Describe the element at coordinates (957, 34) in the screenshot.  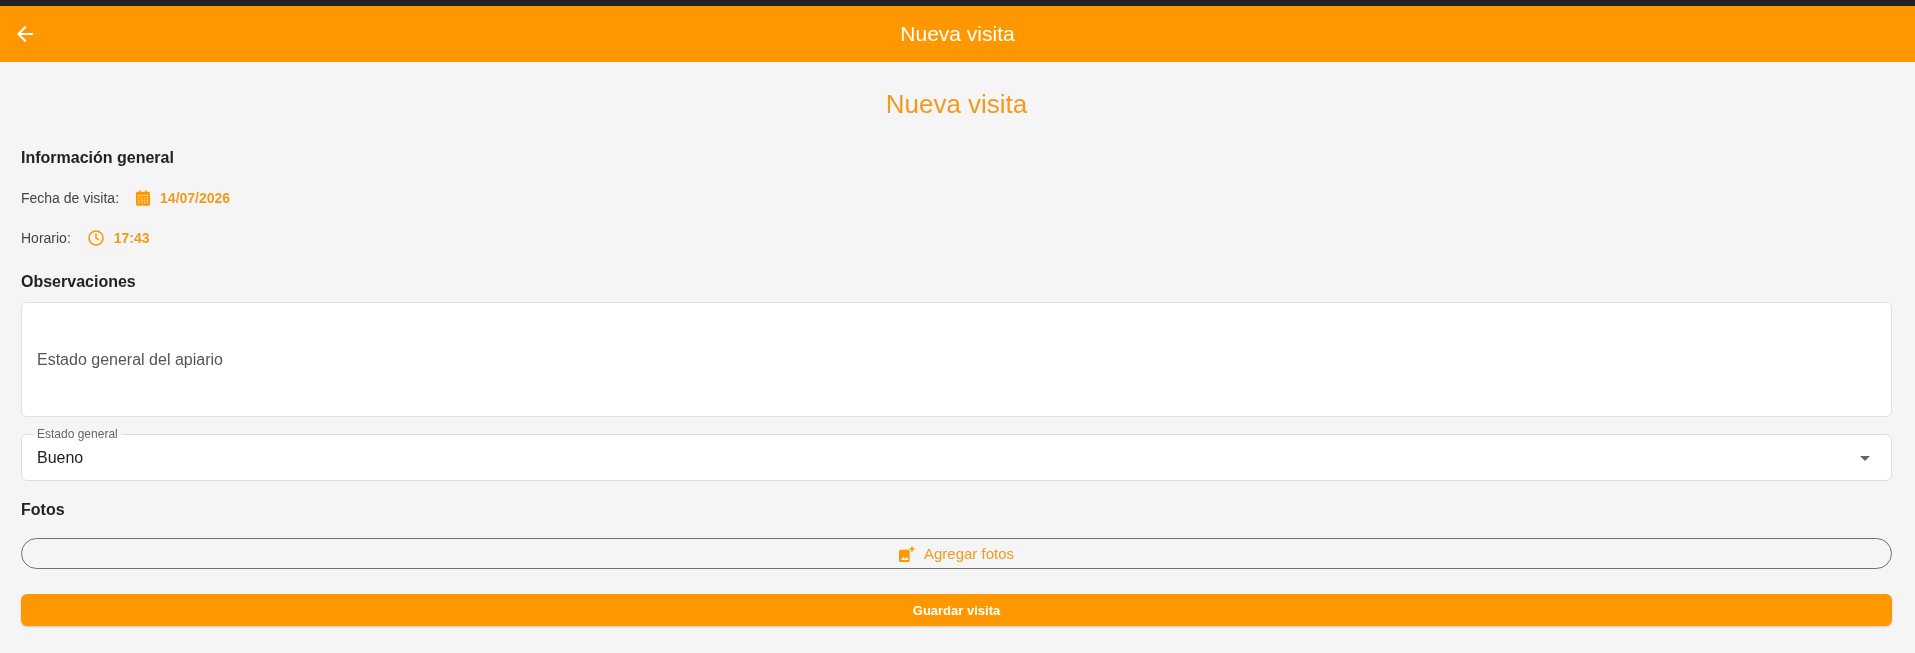
I see `app-bar-title: Nueva visita` at that location.